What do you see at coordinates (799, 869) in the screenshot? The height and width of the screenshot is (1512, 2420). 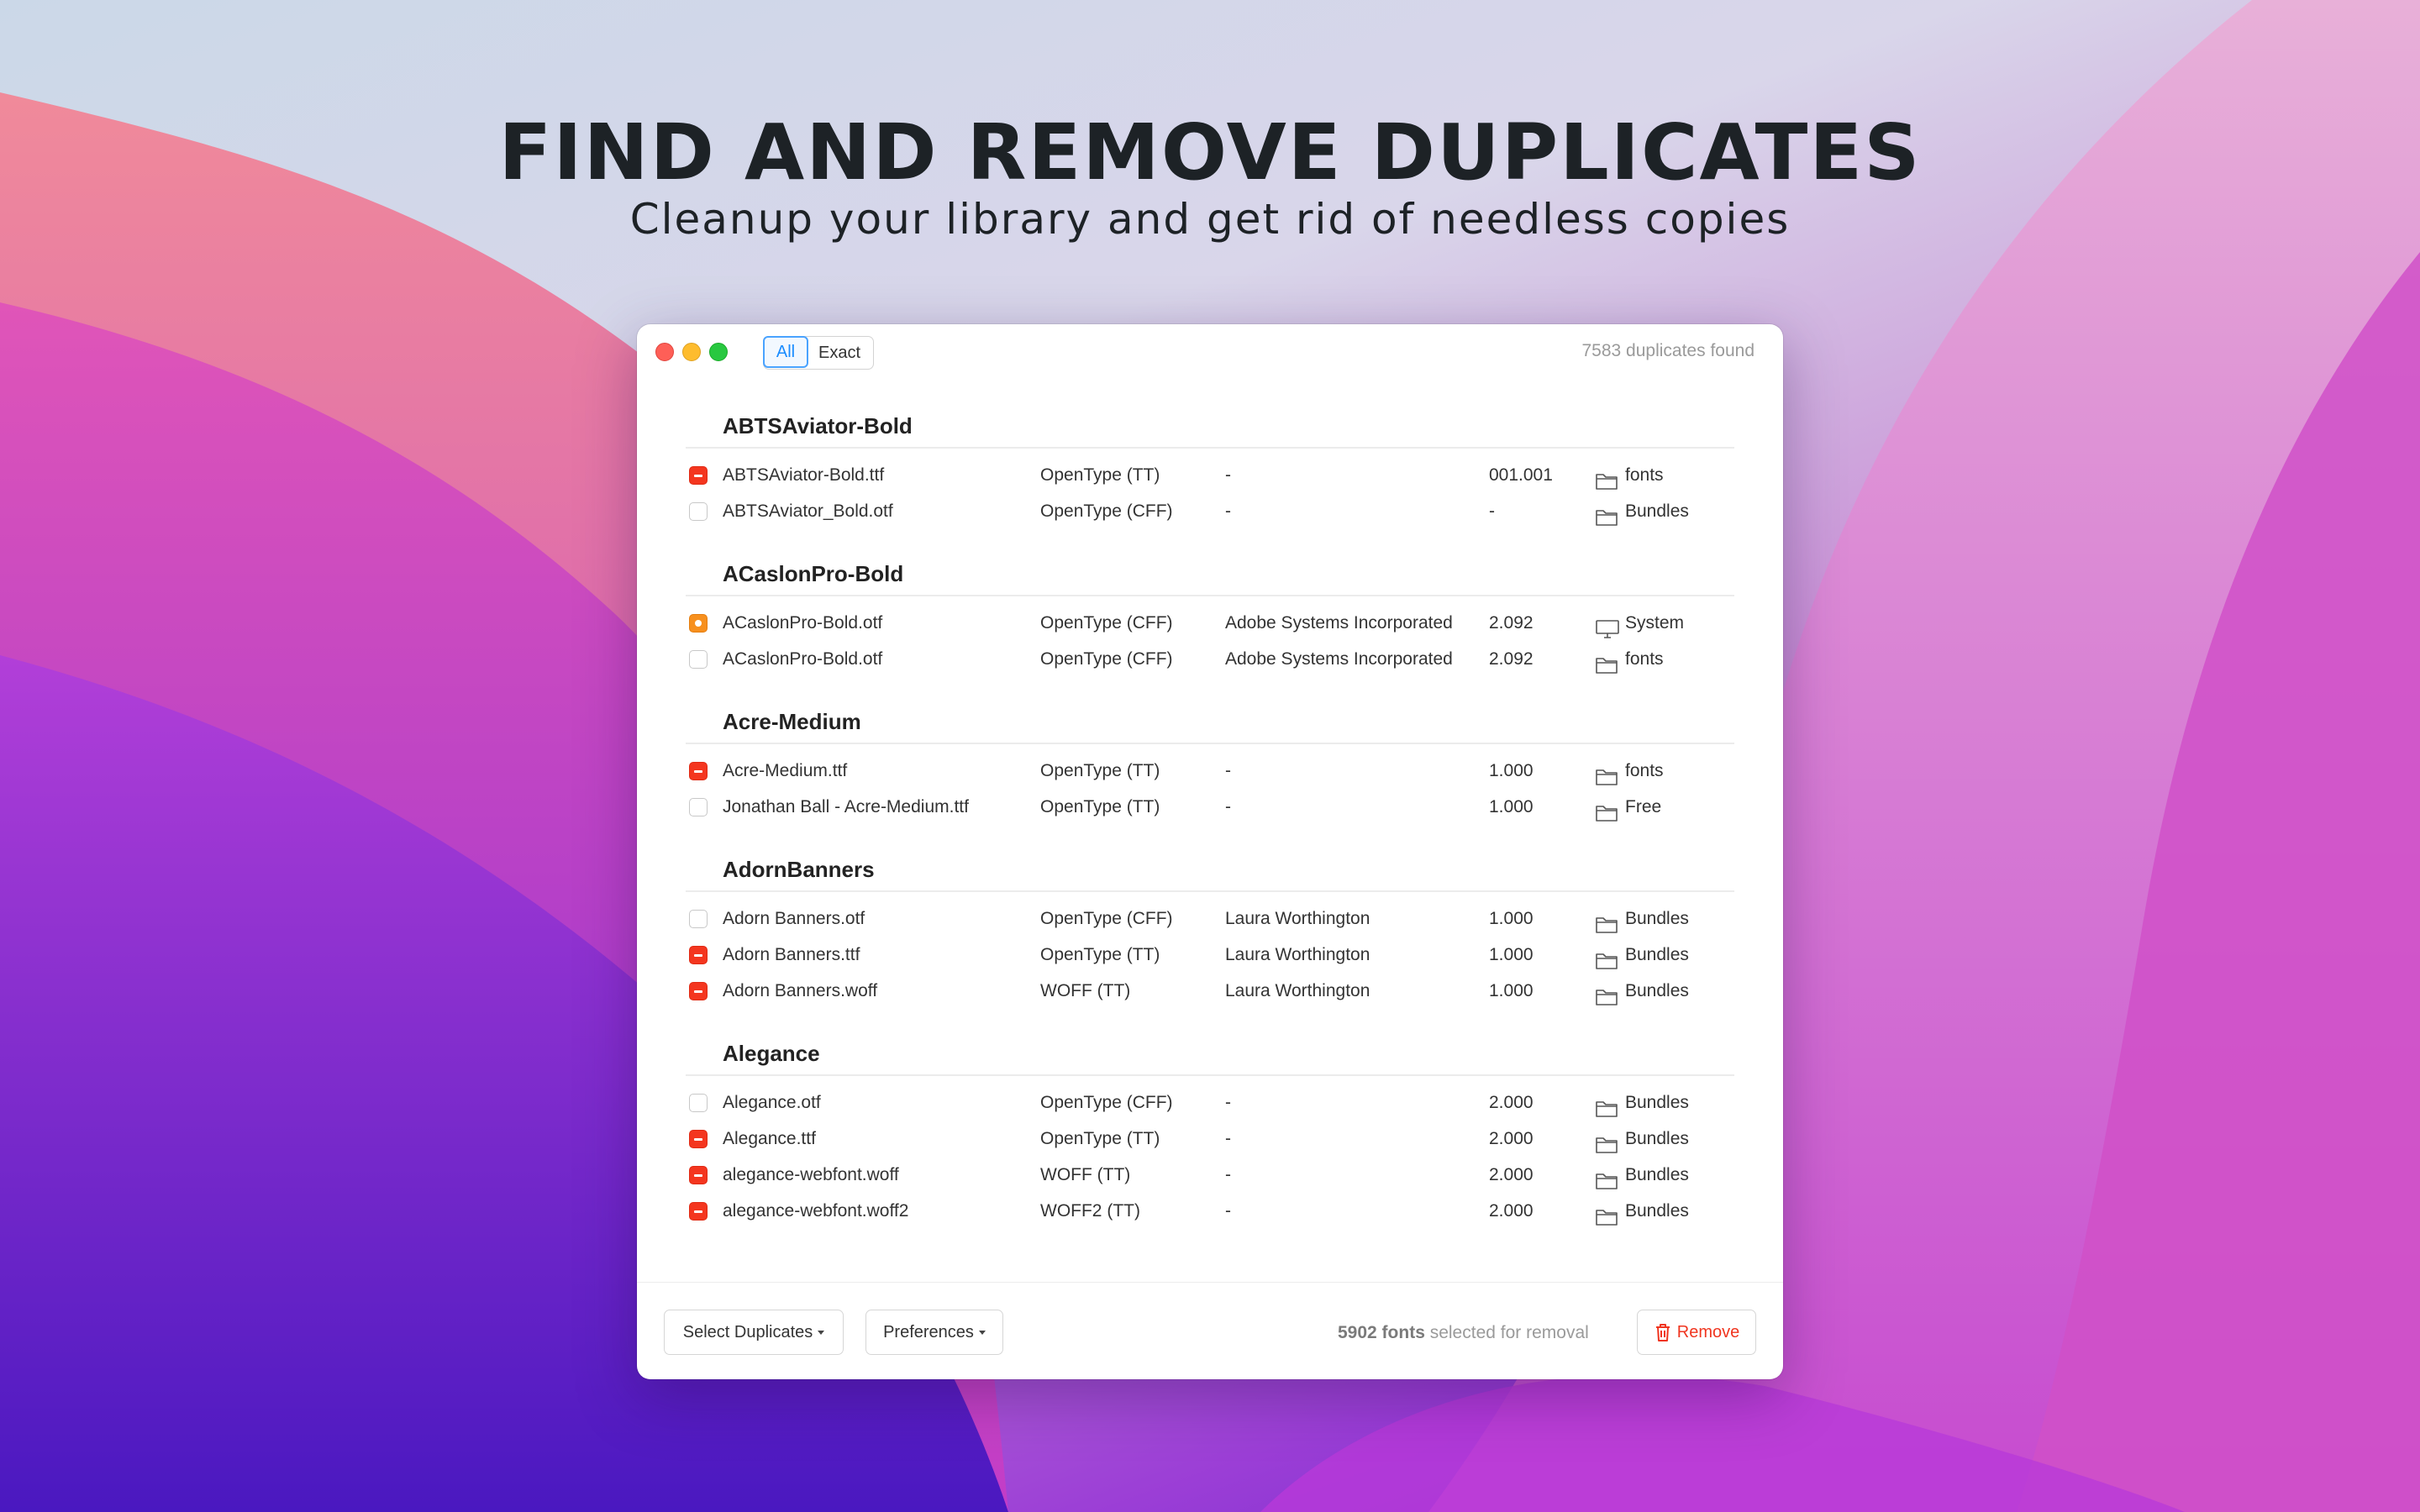 I see `group-title: AdornBanners` at bounding box center [799, 869].